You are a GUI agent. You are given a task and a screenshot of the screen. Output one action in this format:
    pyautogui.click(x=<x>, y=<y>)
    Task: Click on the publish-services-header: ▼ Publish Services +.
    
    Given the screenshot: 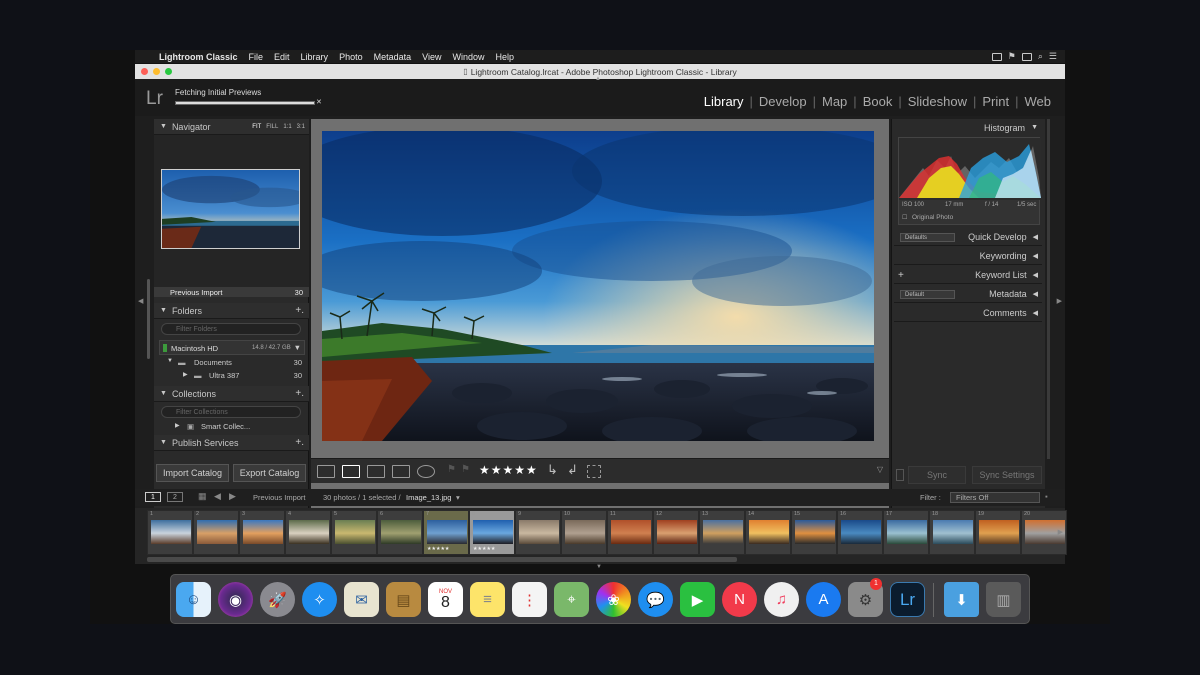 What is the action you would take?
    pyautogui.click(x=231, y=443)
    